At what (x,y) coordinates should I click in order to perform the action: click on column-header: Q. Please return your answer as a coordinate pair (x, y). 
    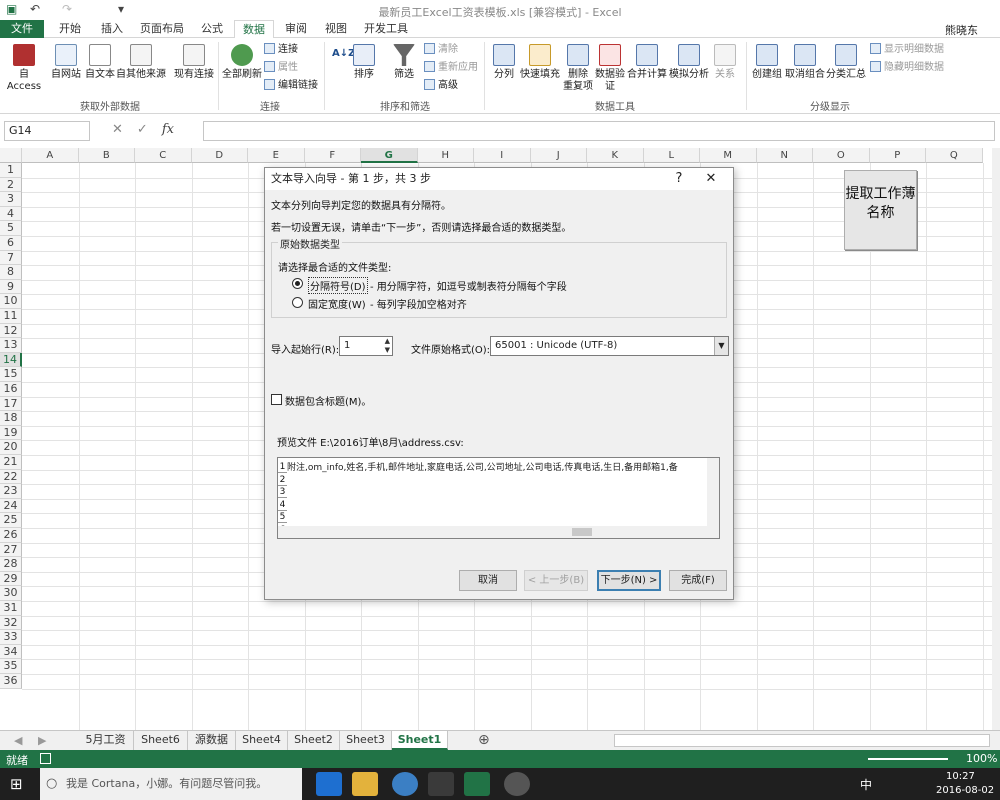
    Looking at the image, I should click on (954, 155).